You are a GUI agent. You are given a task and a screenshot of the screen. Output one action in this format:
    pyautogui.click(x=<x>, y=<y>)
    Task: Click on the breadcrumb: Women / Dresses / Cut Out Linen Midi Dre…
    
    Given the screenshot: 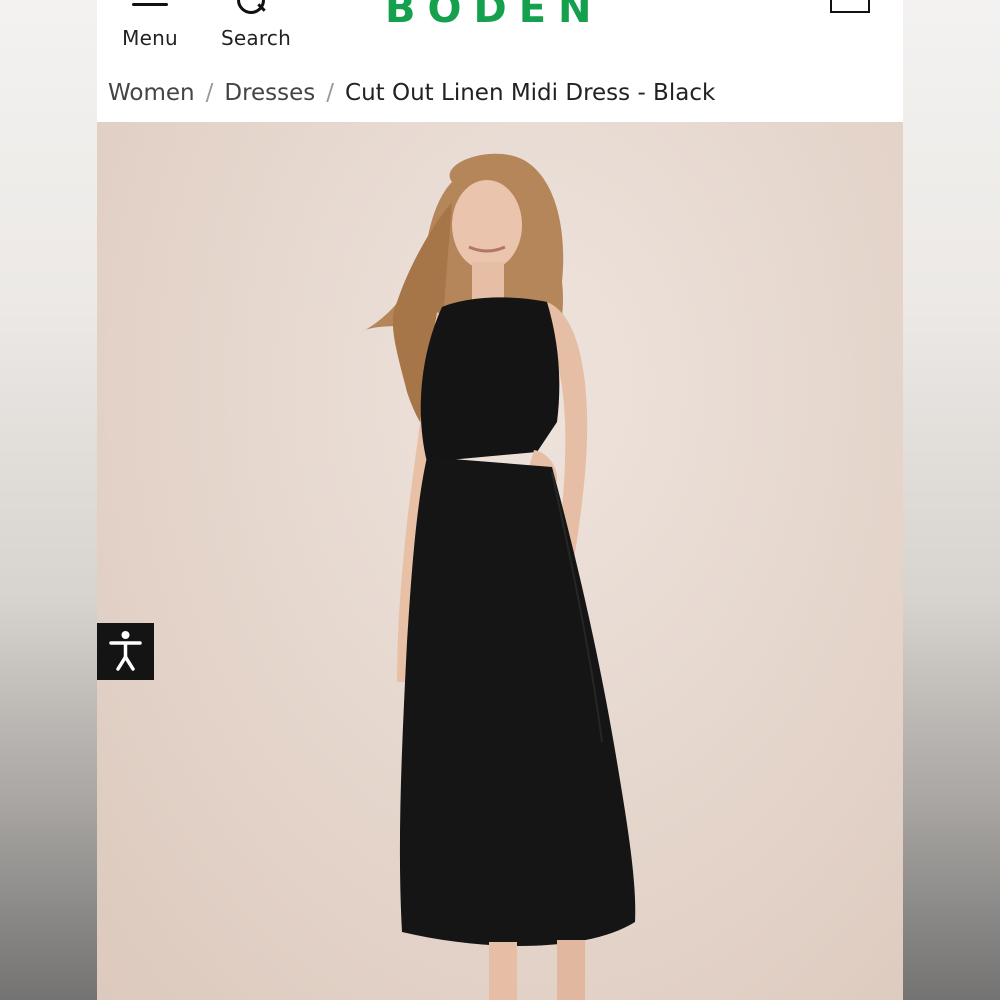 What is the action you would take?
    pyautogui.click(x=500, y=93)
    